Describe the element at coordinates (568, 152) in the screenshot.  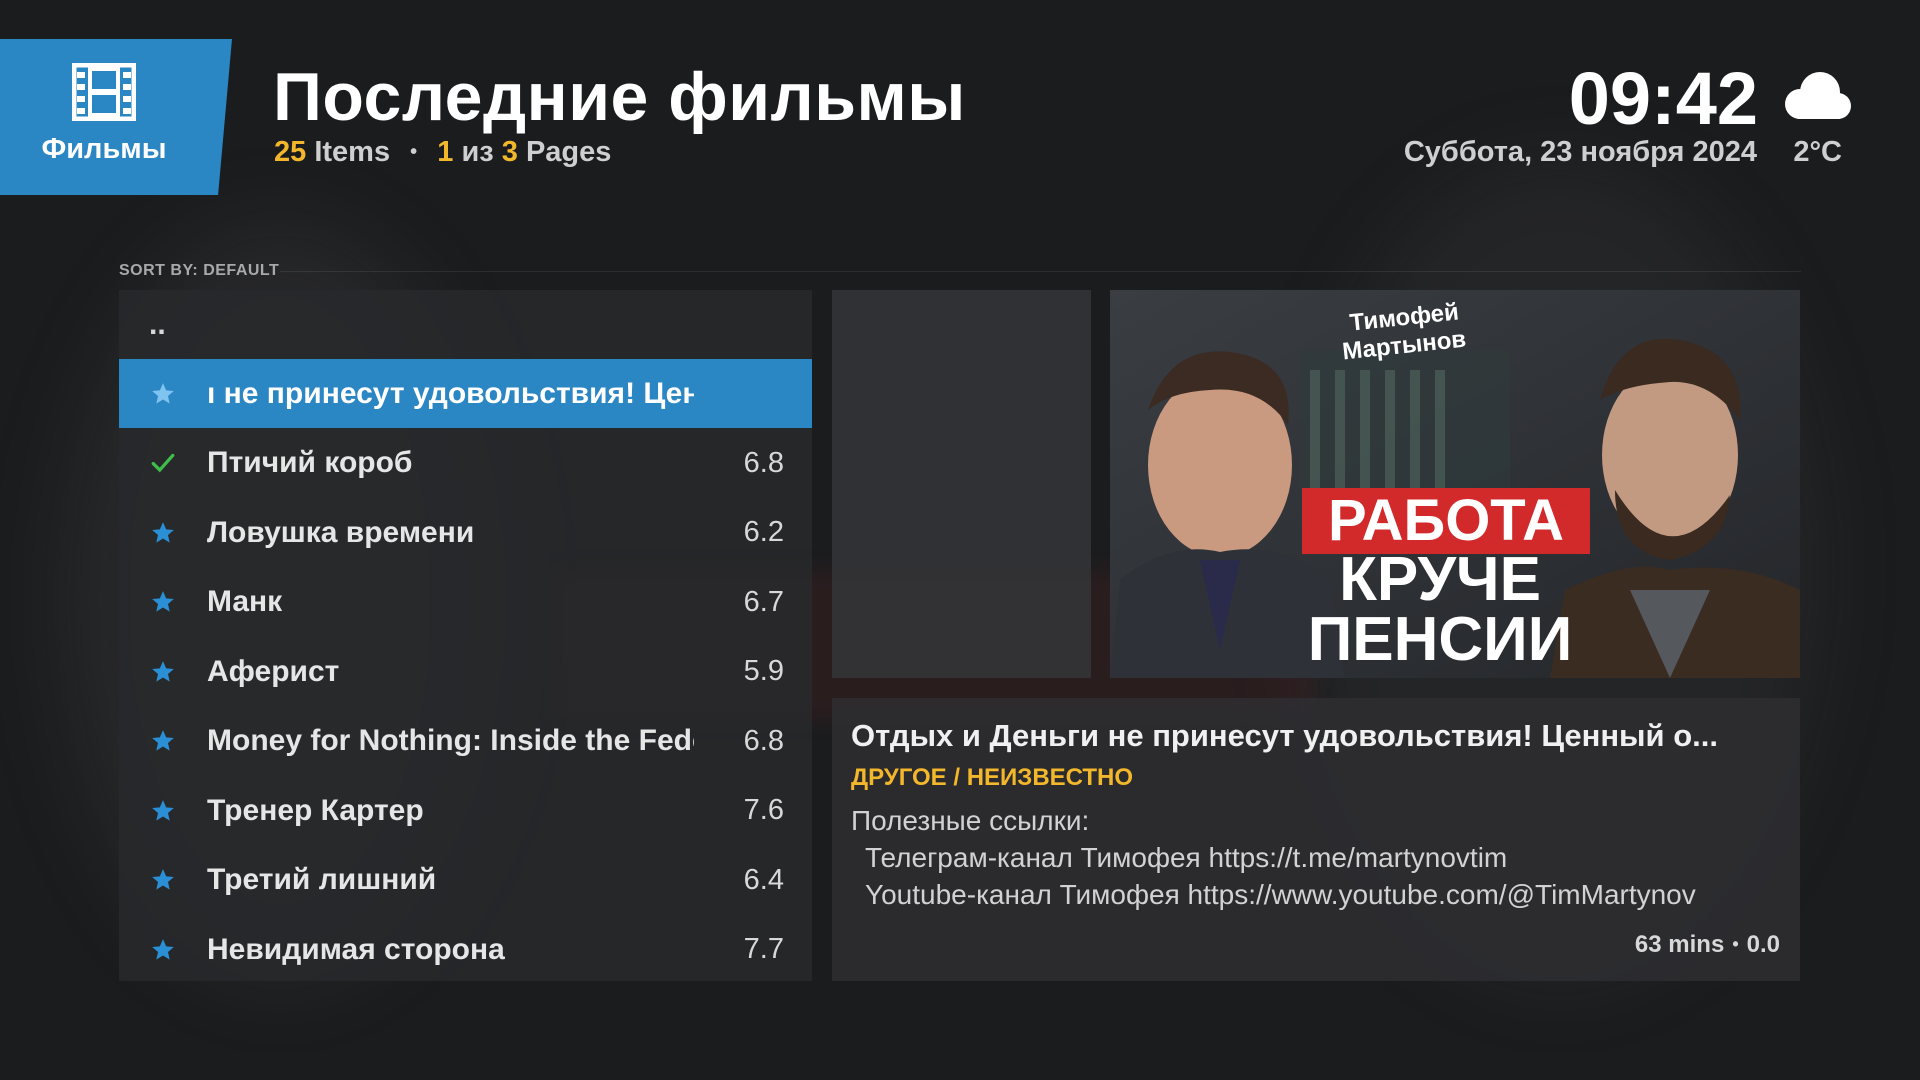
I see `pages-word: Pages` at that location.